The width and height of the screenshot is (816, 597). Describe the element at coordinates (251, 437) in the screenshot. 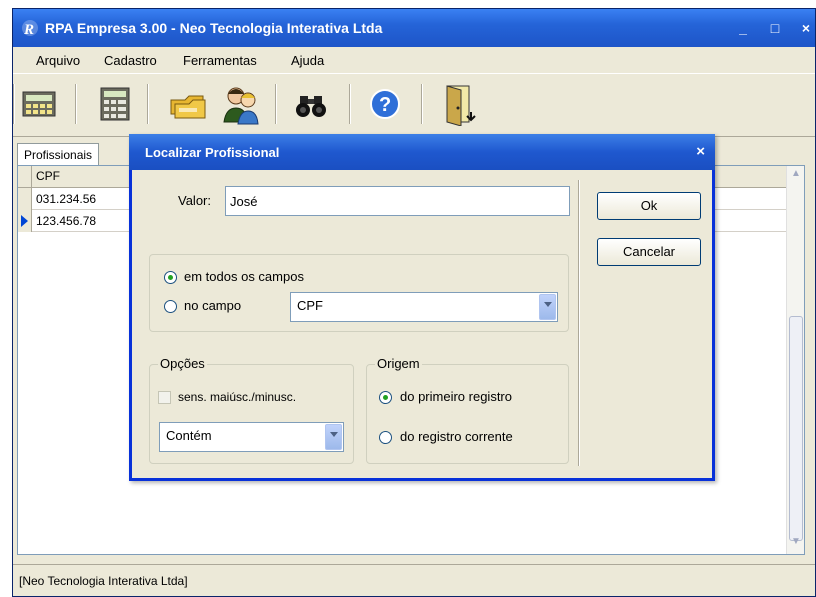

I see `match-select: Contém` at that location.